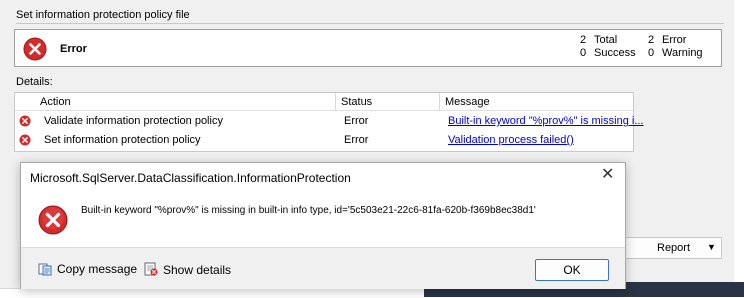 This screenshot has height=298, width=744. What do you see at coordinates (583, 53) in the screenshot?
I see `success-count: 0` at bounding box center [583, 53].